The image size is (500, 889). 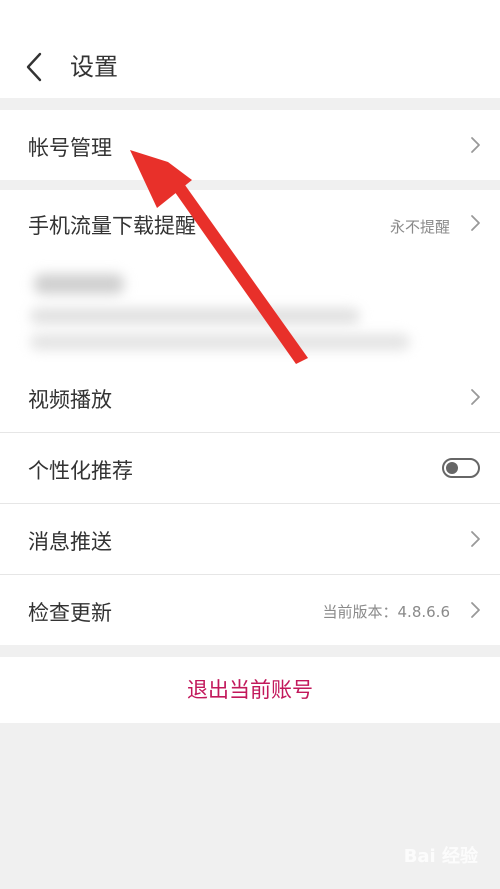 I want to click on personalized-recommendation-label: 个性化推荐, so click(x=80, y=471).